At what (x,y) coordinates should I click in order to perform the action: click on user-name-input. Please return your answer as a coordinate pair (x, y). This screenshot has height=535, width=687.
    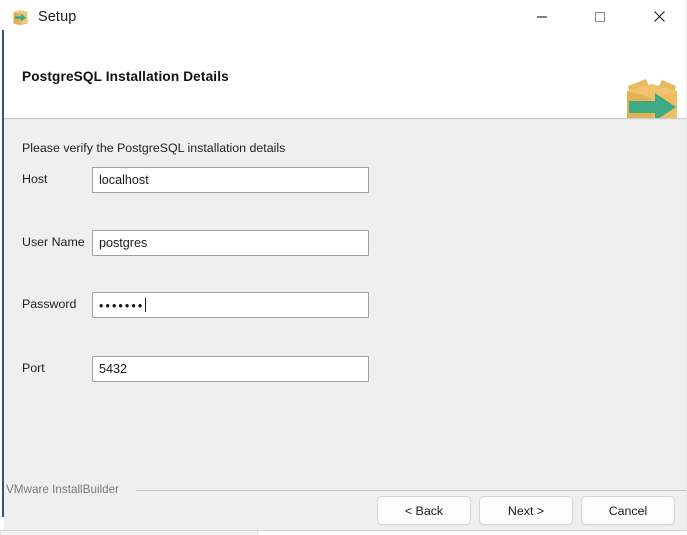
    Looking at the image, I should click on (230, 243).